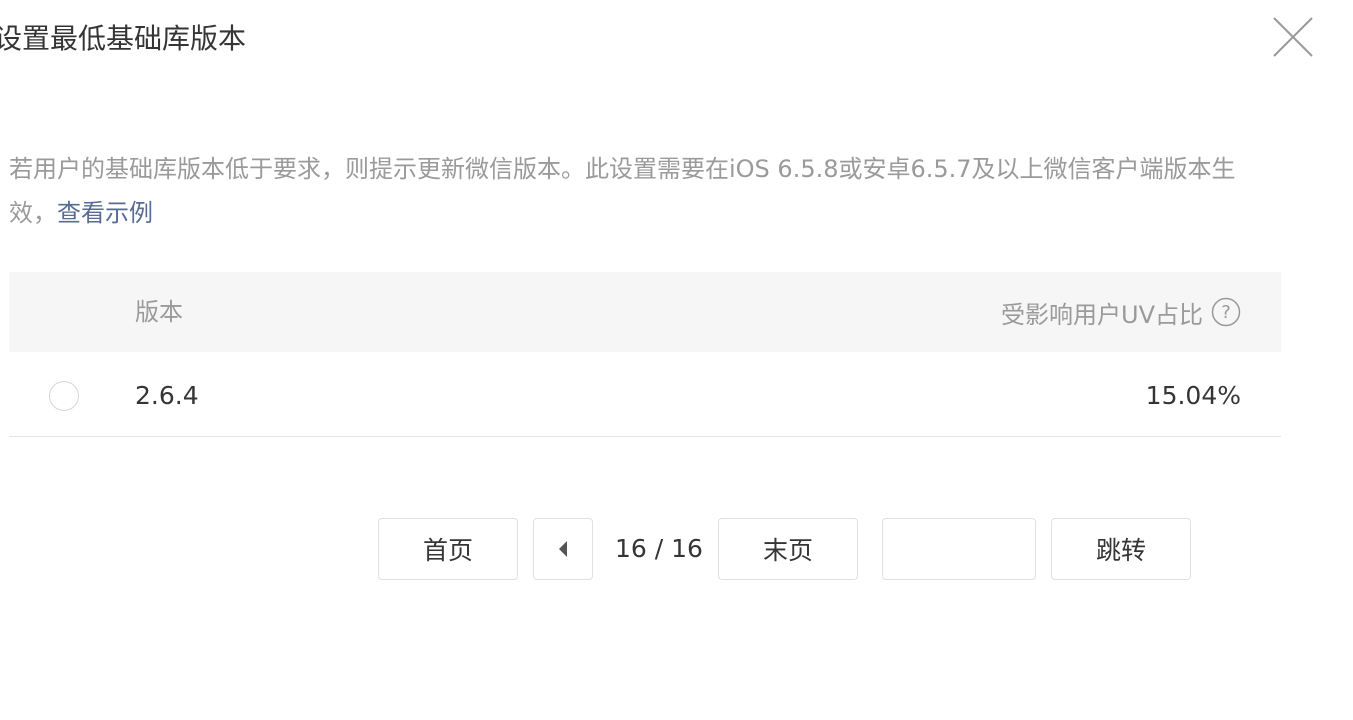 This screenshot has height=720, width=1353. What do you see at coordinates (64, 396) in the screenshot?
I see `version-radio` at bounding box center [64, 396].